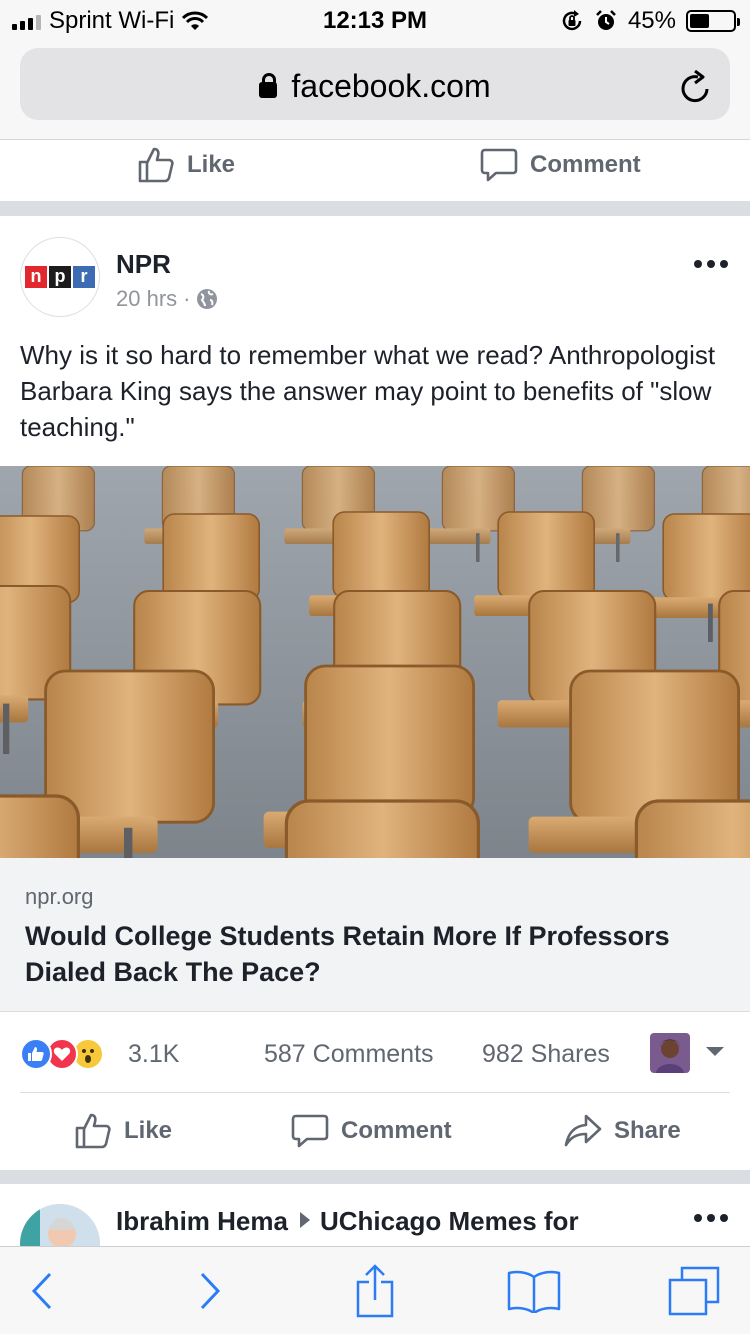 The image size is (750, 1334). I want to click on like-button: Like, so click(186, 165).